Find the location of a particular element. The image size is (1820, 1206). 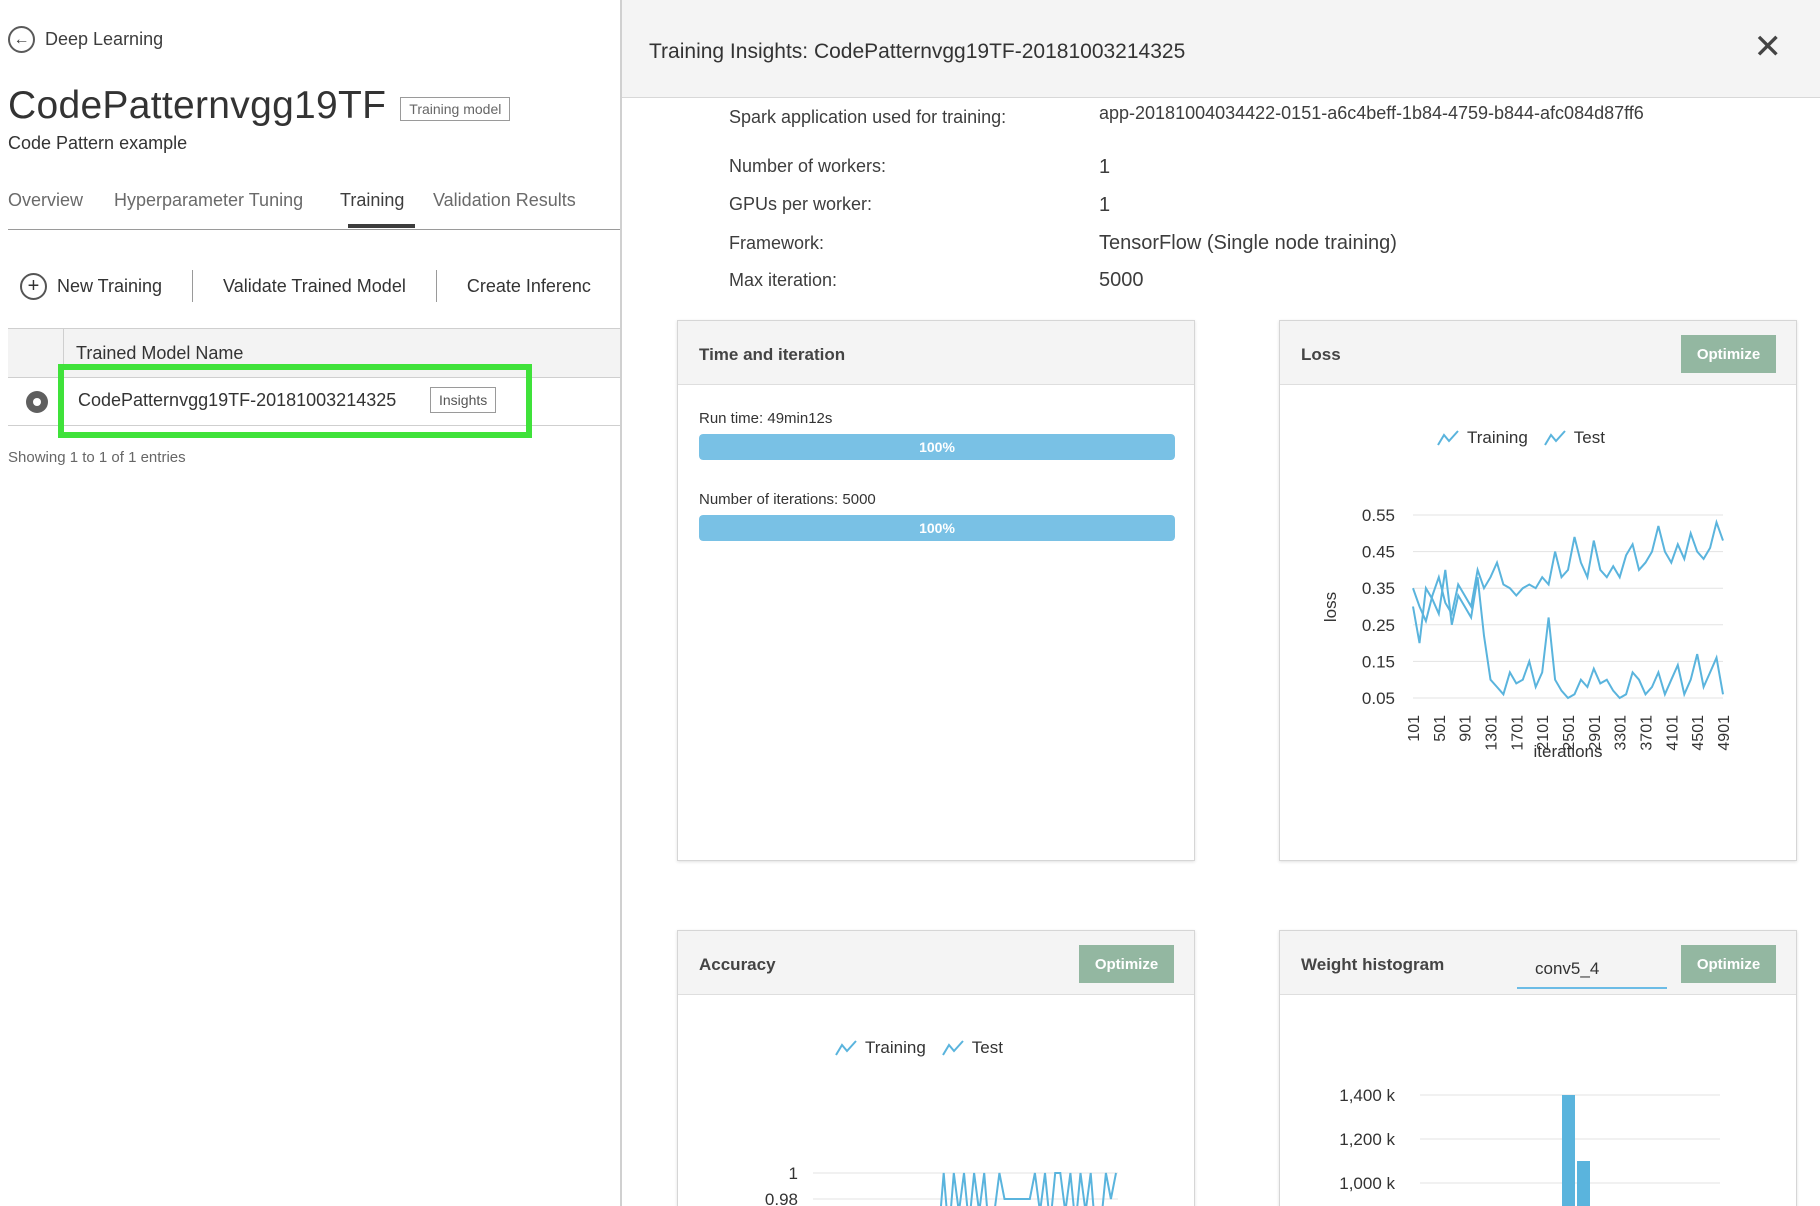

page-title: CodePatternvgg19TF is located at coordinates (197, 105).